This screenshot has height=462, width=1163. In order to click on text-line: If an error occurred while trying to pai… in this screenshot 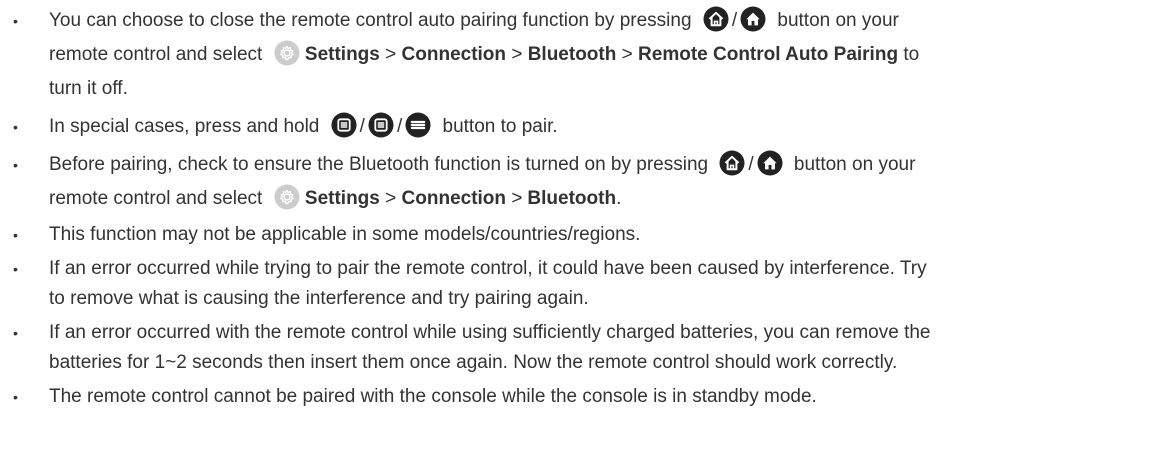, I will do `click(488, 268)`.